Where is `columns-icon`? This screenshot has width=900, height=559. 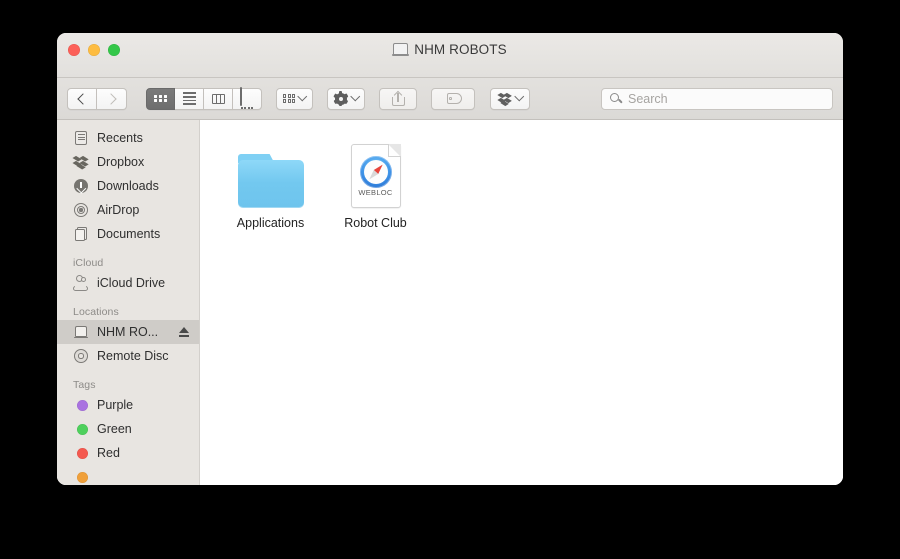
columns-icon is located at coordinates (218, 98).